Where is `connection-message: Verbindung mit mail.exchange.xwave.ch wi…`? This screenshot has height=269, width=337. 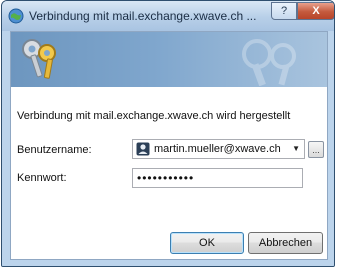 connection-message: Verbindung mit mail.exchange.xwave.ch wi… is located at coordinates (154, 116).